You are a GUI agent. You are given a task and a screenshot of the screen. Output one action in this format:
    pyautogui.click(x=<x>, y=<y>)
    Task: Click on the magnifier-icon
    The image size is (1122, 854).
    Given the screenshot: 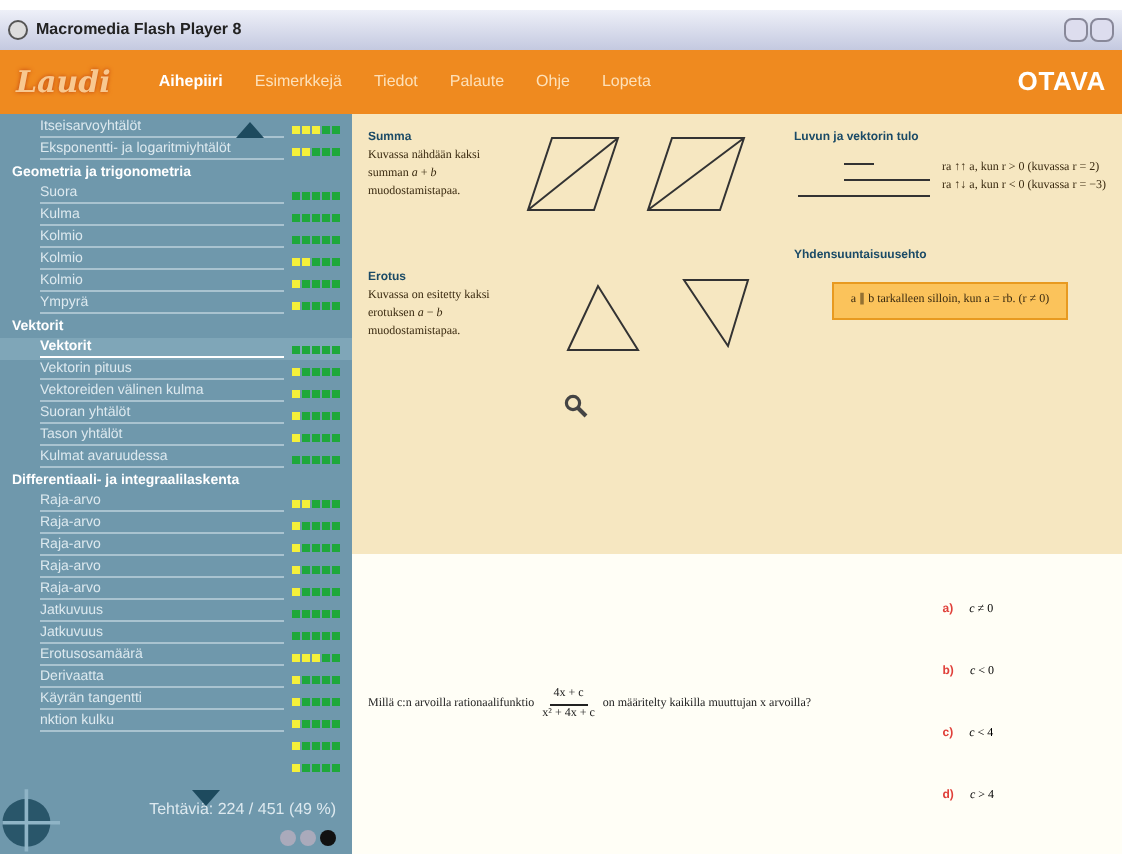 What is the action you would take?
    pyautogui.click(x=576, y=406)
    